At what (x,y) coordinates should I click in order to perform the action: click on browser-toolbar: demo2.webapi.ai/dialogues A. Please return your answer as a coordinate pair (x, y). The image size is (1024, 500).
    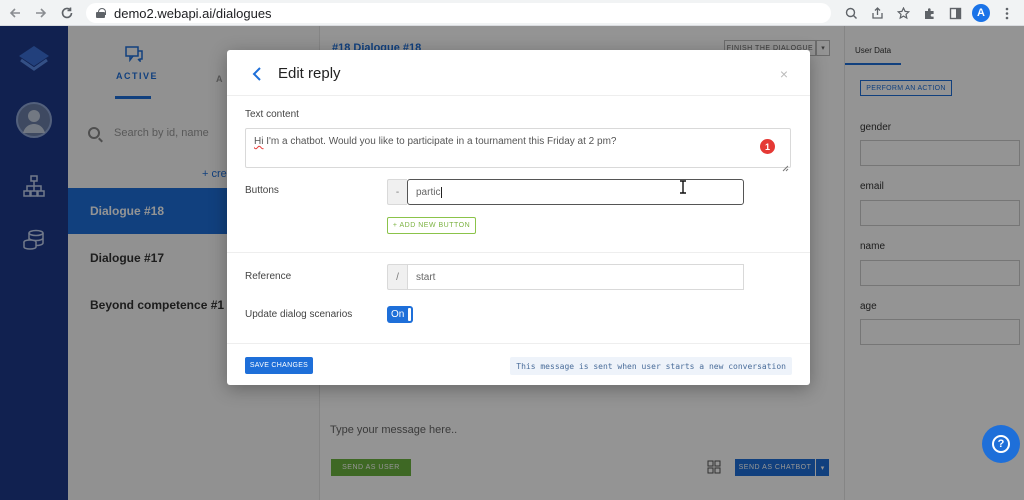
    Looking at the image, I should click on (512, 13).